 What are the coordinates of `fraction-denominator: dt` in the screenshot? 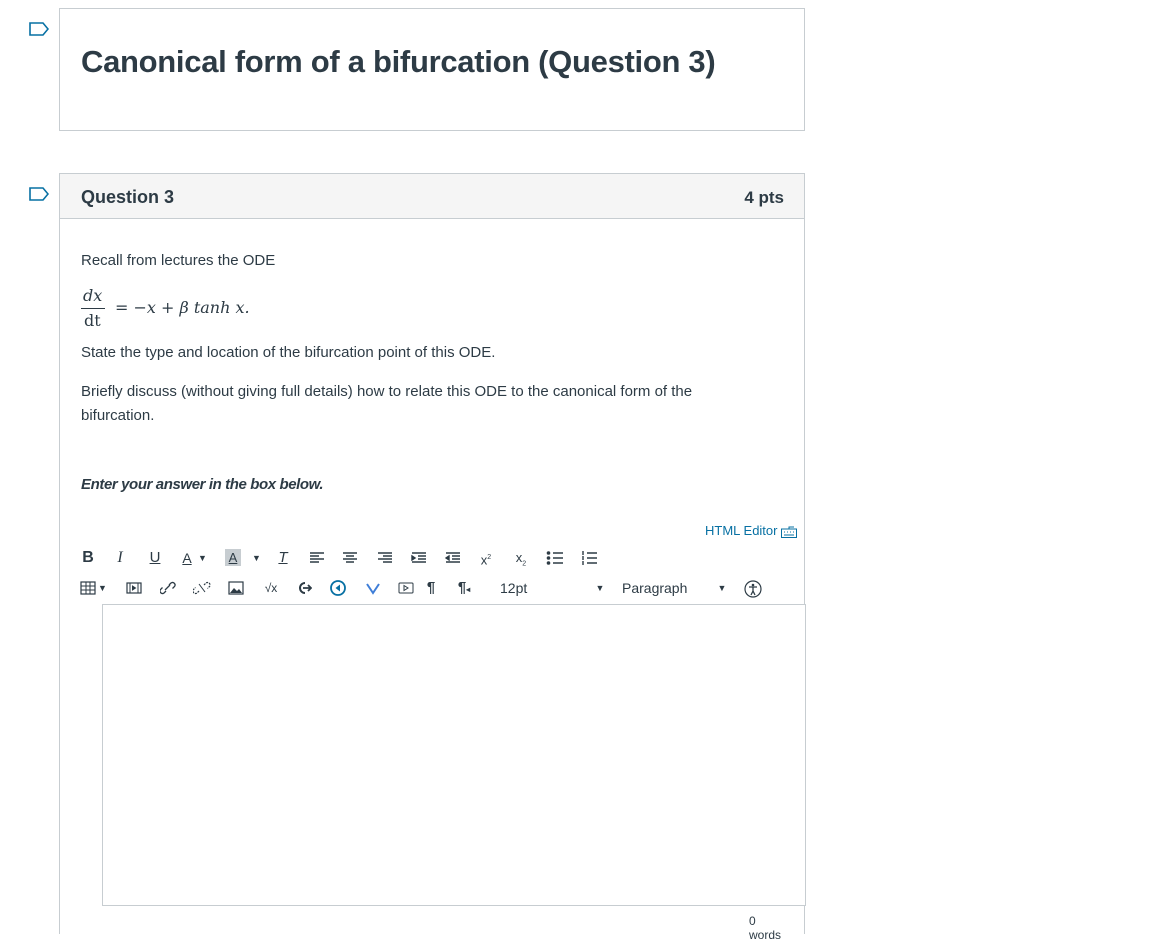 It's located at (92, 320).